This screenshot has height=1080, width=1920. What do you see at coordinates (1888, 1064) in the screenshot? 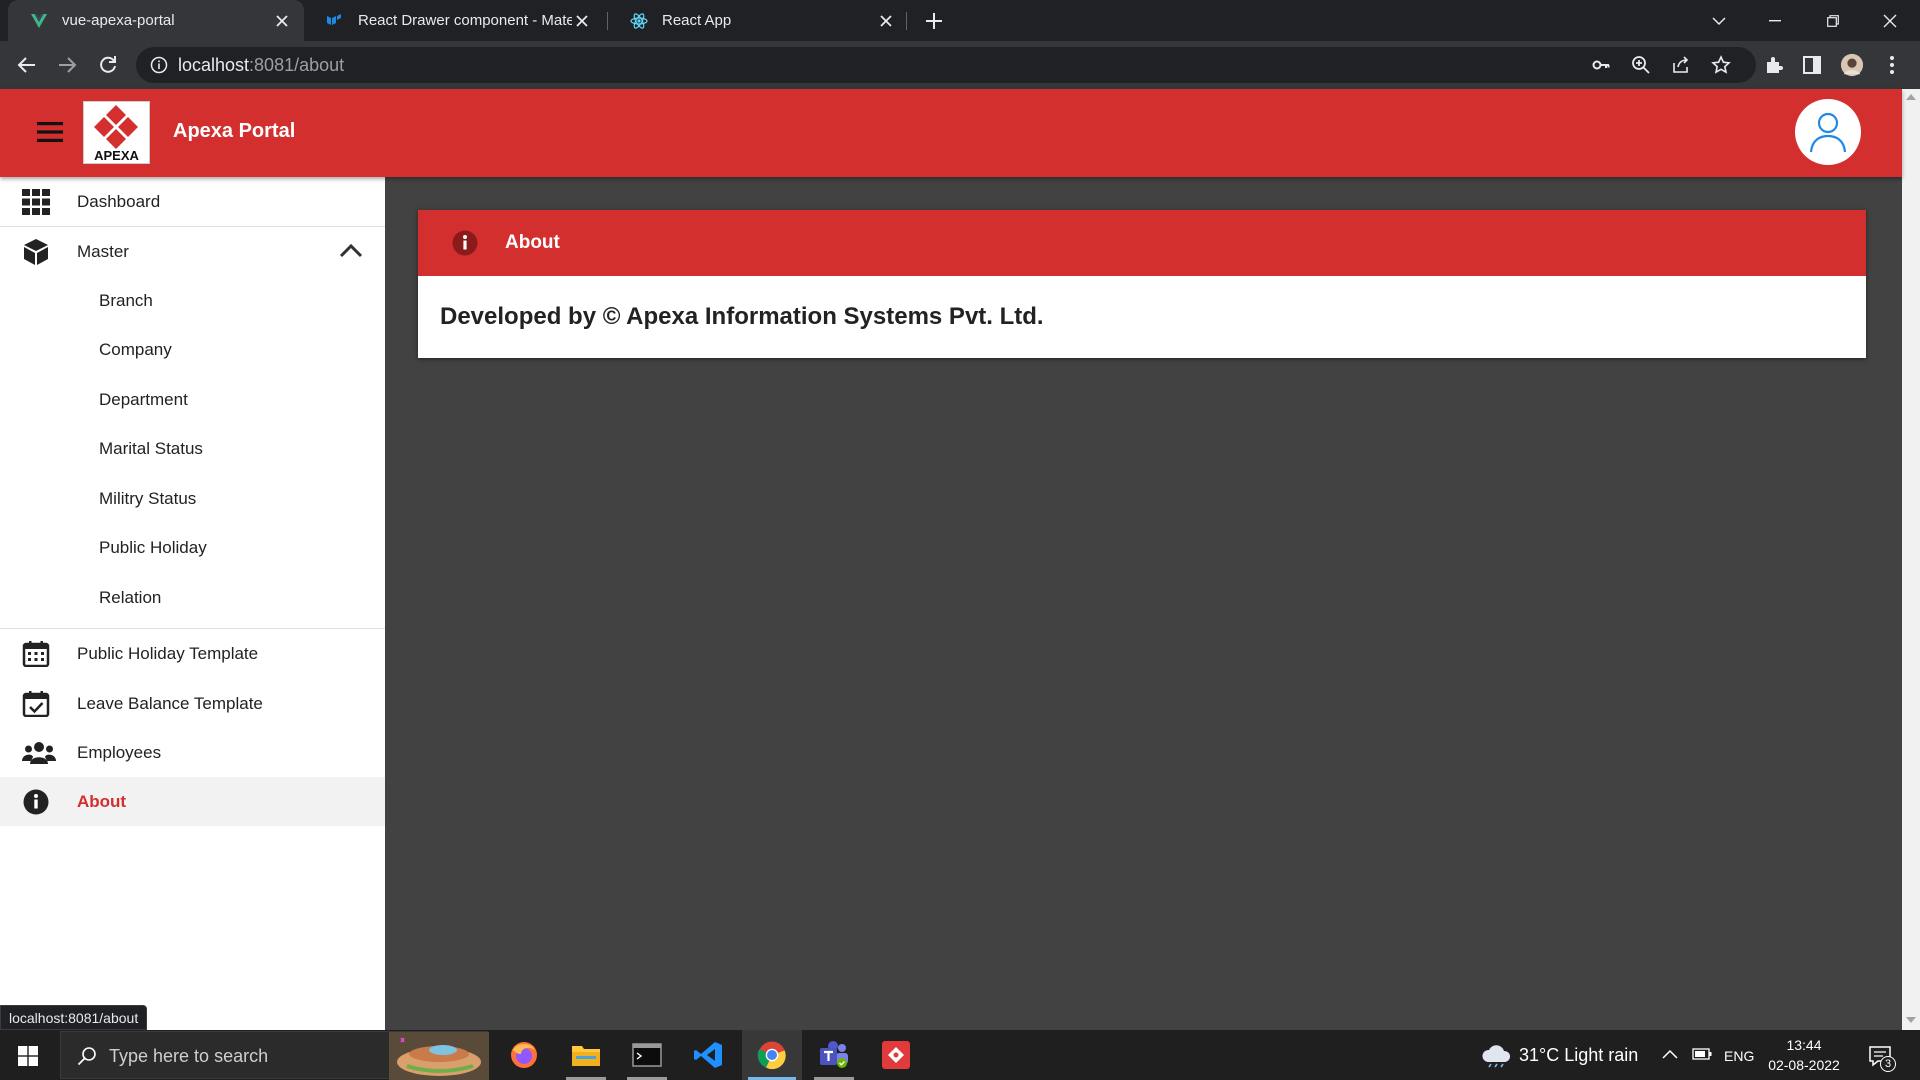
I see `notification-count-badge: 3` at bounding box center [1888, 1064].